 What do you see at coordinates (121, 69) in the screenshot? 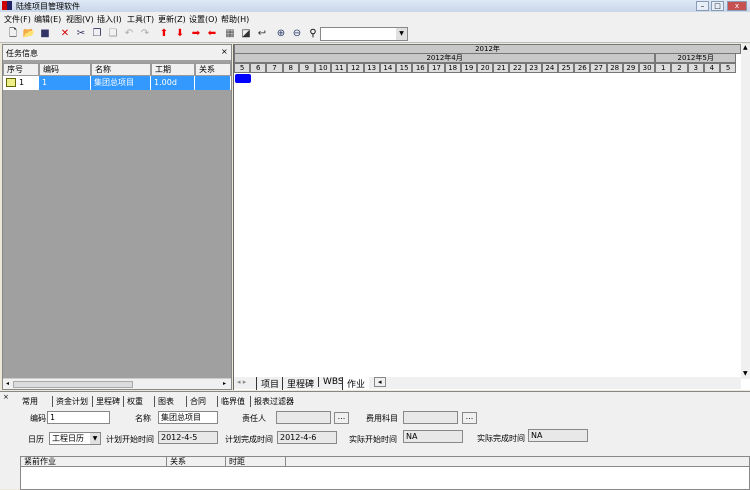
I see `column-header: 名称` at bounding box center [121, 69].